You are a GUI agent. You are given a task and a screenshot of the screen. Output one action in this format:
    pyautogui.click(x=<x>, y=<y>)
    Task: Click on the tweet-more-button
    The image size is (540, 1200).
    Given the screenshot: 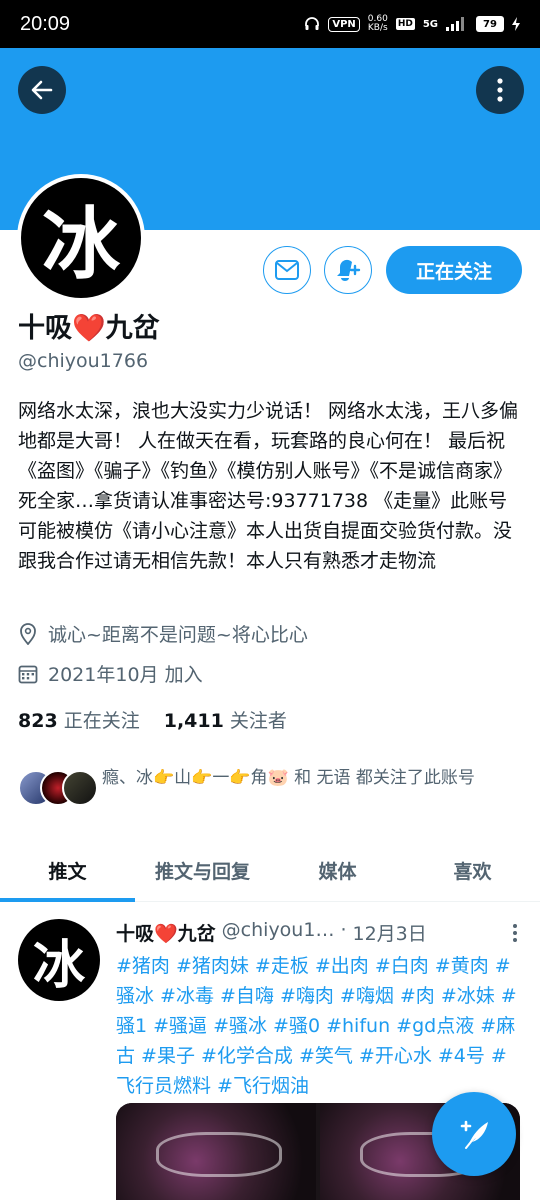 What is the action you would take?
    pyautogui.click(x=515, y=935)
    